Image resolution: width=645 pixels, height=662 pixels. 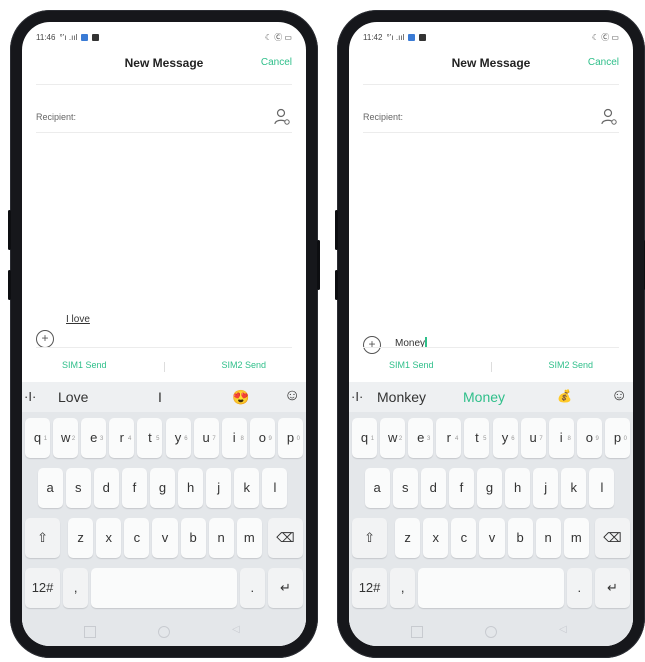 What do you see at coordinates (401, 397) in the screenshot?
I see `suggestion-1: Monkey` at bounding box center [401, 397].